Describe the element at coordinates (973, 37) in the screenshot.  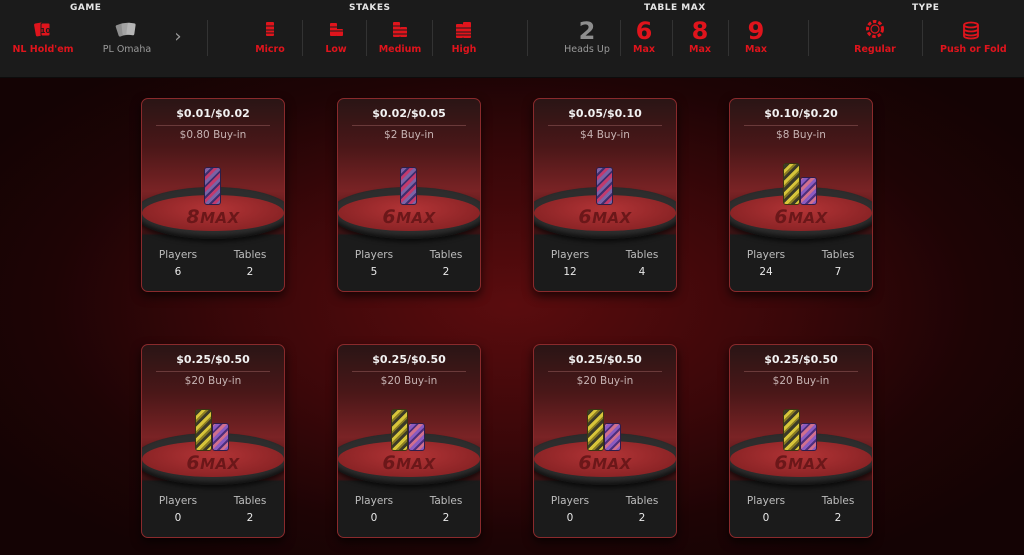
I see `type-option-push-or-fold: Push or Fold` at that location.